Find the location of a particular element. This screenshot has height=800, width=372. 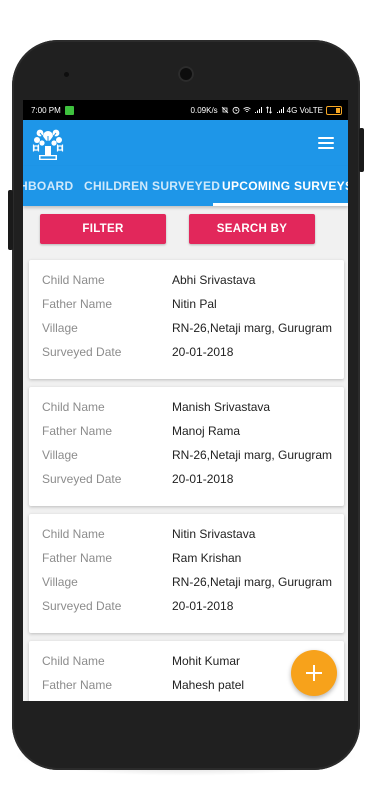

phone-side-button-right is located at coordinates (361, 150).